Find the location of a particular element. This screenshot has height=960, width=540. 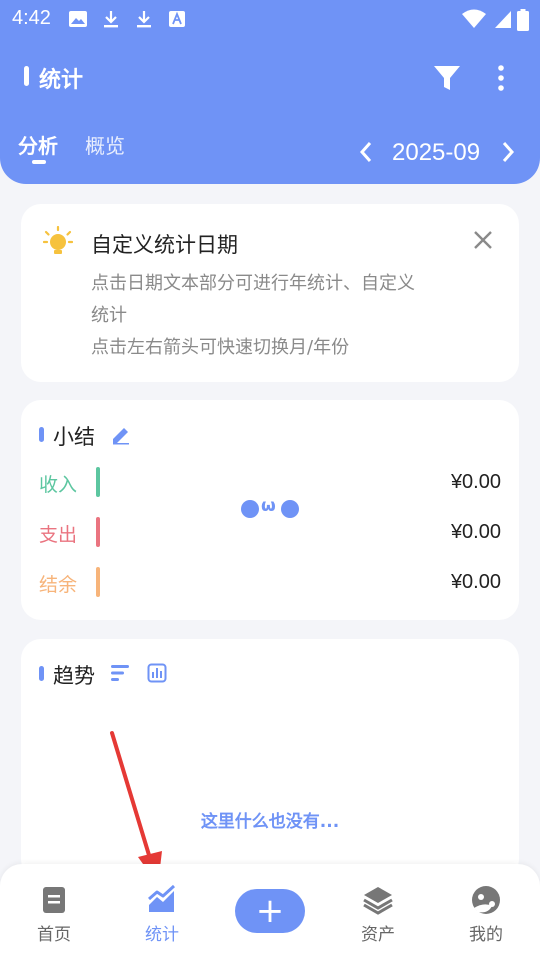

emoticon-mouth: ω is located at coordinates (268, 506).